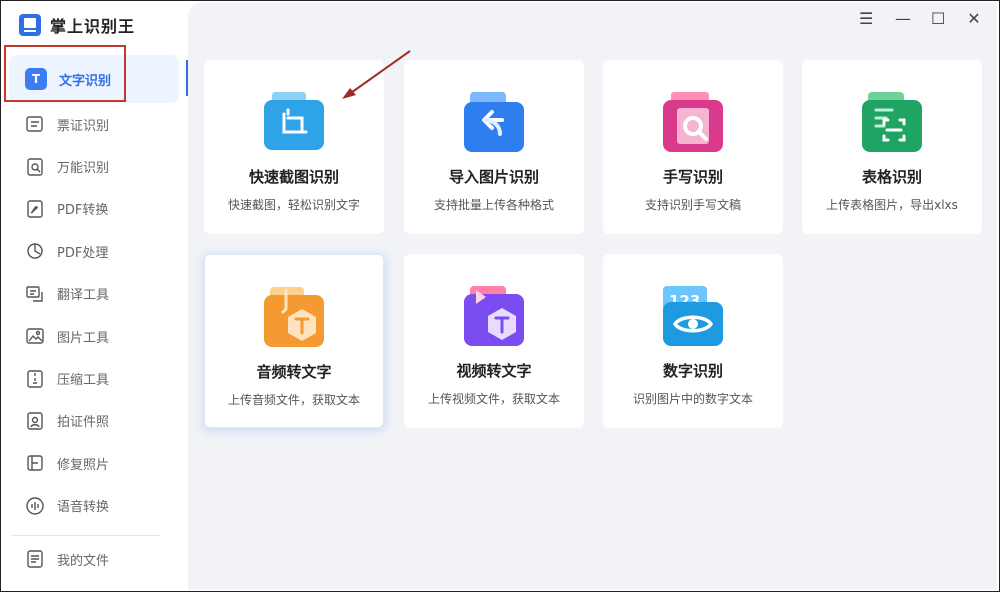 This screenshot has width=1000, height=592. I want to click on sidebar-item-pdf-convert: PDF转换, so click(94, 209).